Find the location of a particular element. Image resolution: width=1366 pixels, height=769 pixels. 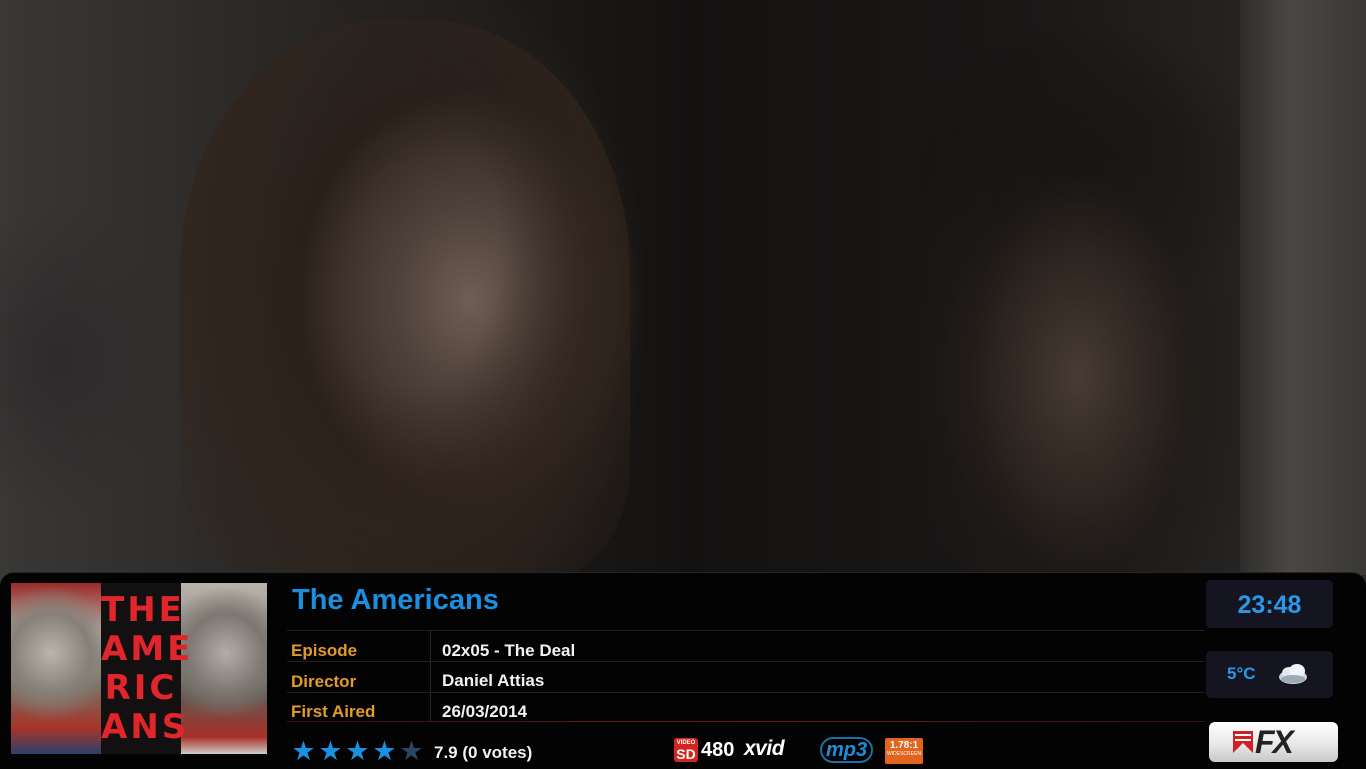

aspect-ratio-value: 1.78:1 is located at coordinates (904, 745).